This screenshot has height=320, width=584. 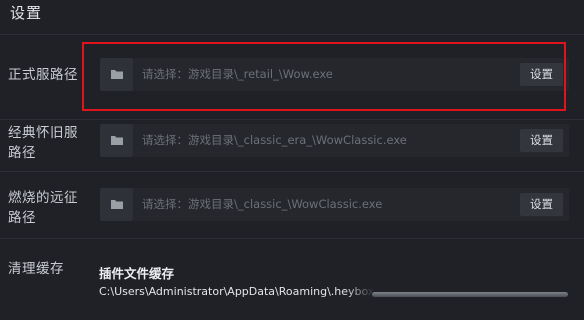 What do you see at coordinates (262, 204) in the screenshot?
I see `bc-path-placeholder: 请选择：游戏目录\_classic_\WowClassic.exe` at bounding box center [262, 204].